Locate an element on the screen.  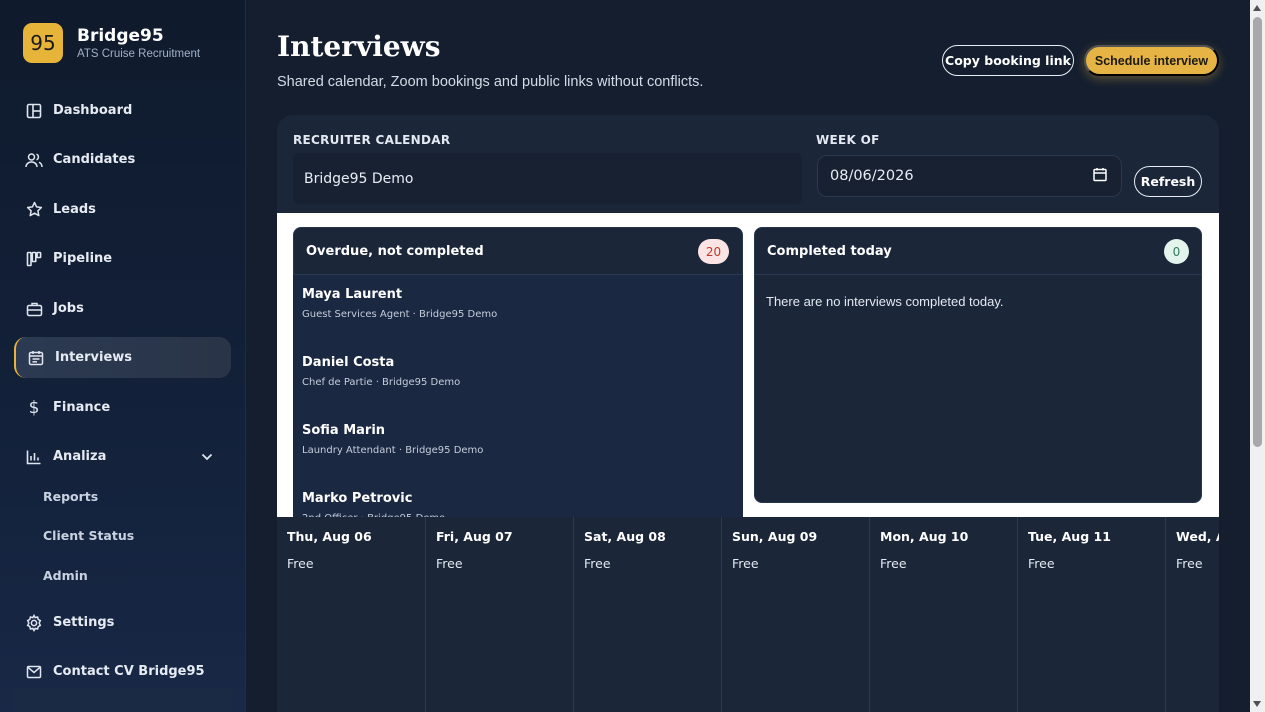
recruiter-calendar-select: Bridge95 Demo is located at coordinates (547, 178).